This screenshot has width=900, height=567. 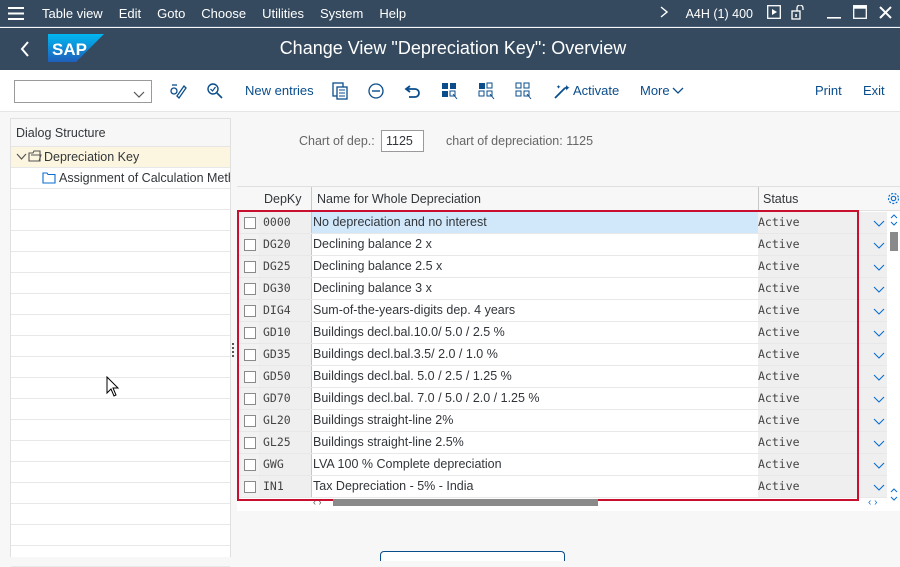 What do you see at coordinates (285, 354) in the screenshot?
I see `depky-cell: GD35` at bounding box center [285, 354].